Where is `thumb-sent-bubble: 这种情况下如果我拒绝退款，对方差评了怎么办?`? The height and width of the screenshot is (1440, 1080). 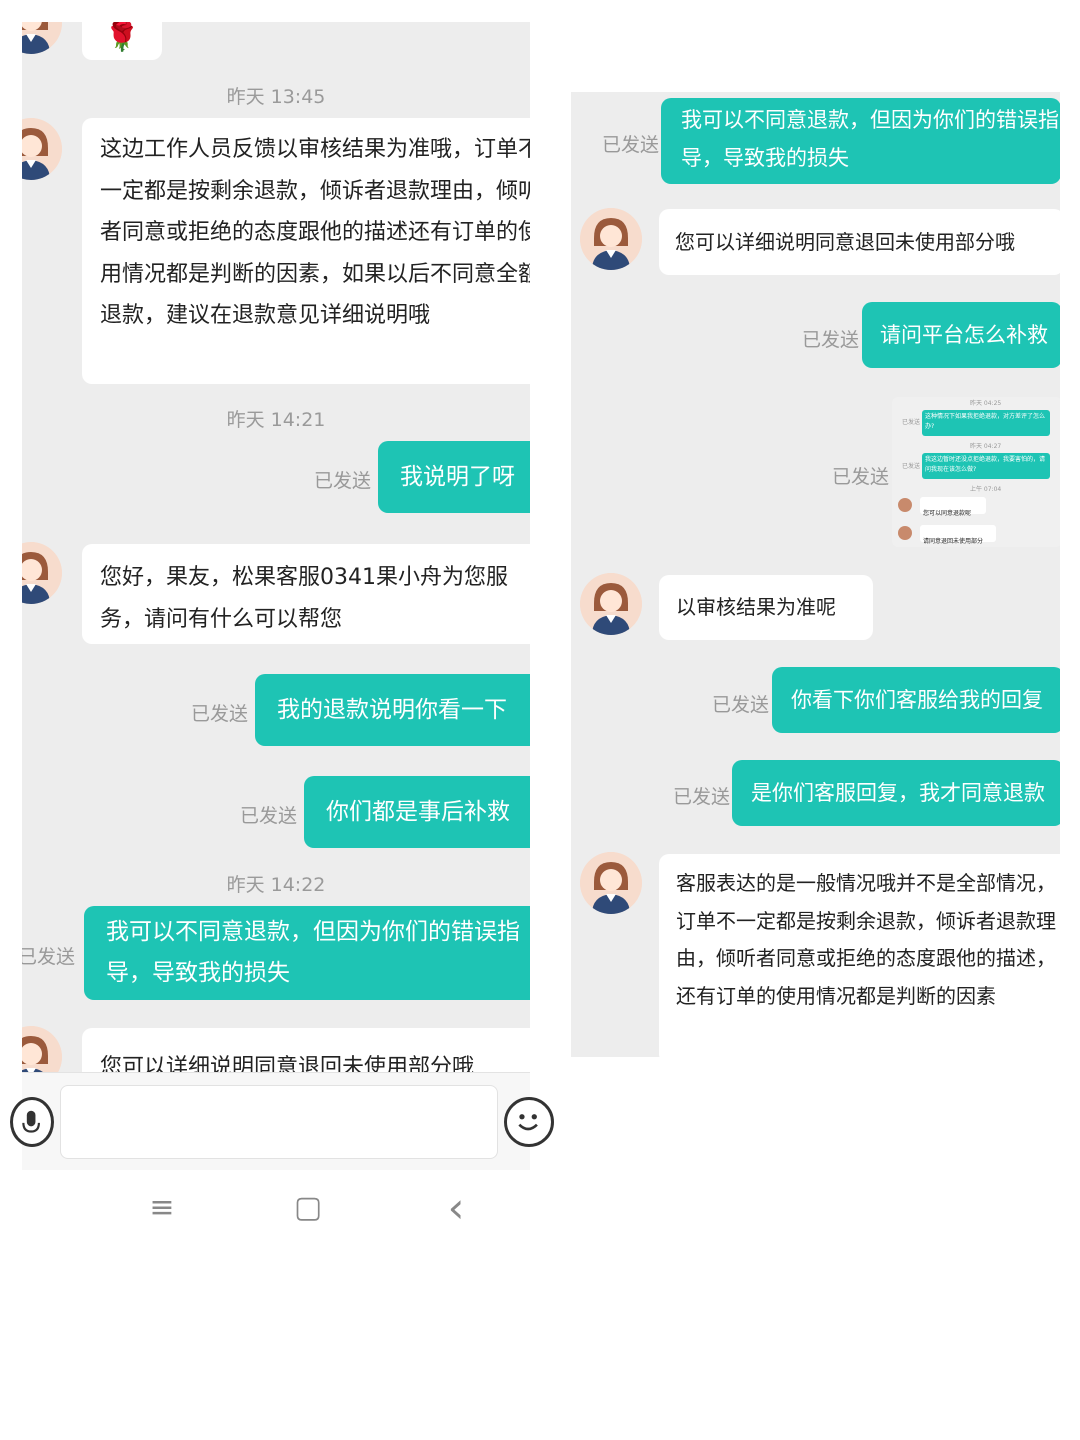
thumb-sent-bubble: 这种情况下如果我拒绝退款，对方差评了怎么办? is located at coordinates (986, 423).